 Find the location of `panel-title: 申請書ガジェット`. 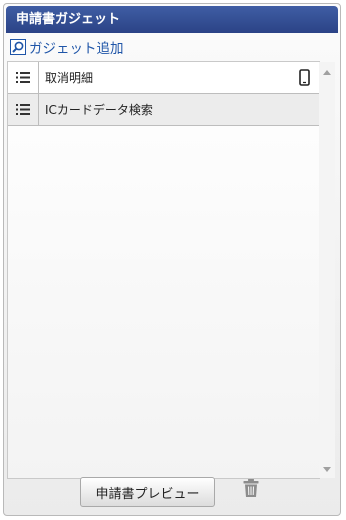

panel-title: 申請書ガジェット is located at coordinates (172, 19).